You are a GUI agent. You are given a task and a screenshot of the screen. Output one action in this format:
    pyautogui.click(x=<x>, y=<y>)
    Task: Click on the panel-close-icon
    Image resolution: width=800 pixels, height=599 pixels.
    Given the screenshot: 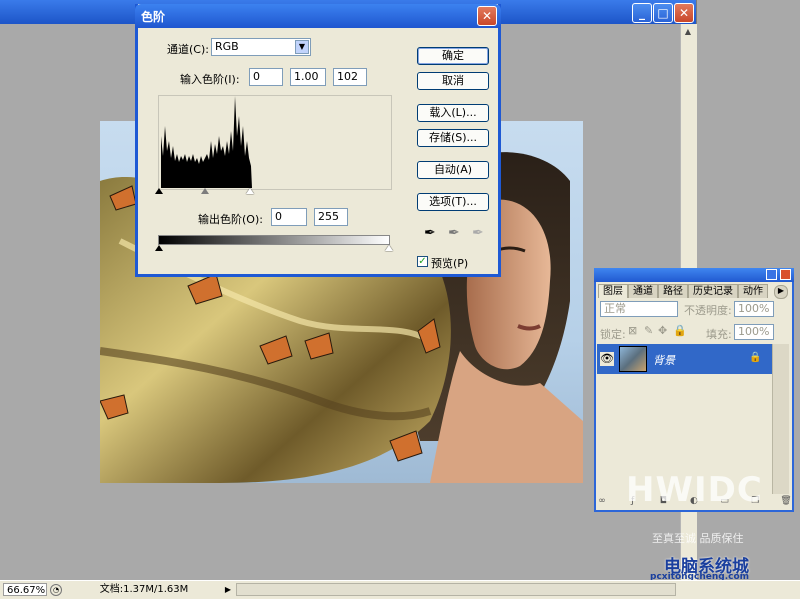 What is the action you would take?
    pyautogui.click(x=785, y=274)
    